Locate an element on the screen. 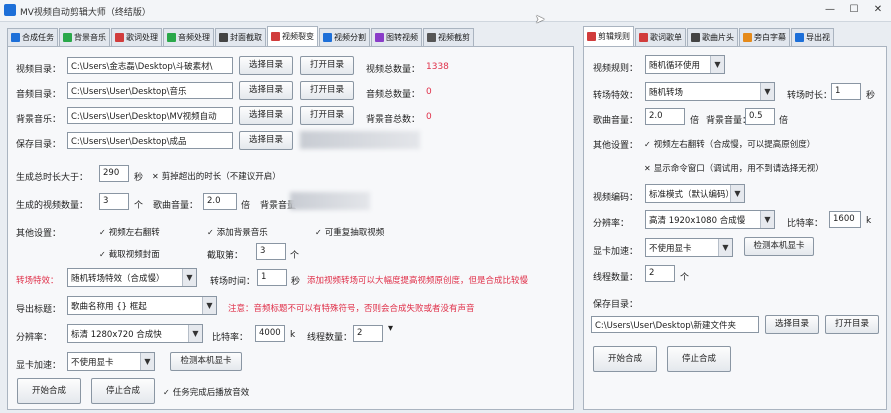 The height and width of the screenshot is (413, 891). video-dir-input: C:\Users\金志磊\Desktop\斗破素材\ is located at coordinates (150, 65).